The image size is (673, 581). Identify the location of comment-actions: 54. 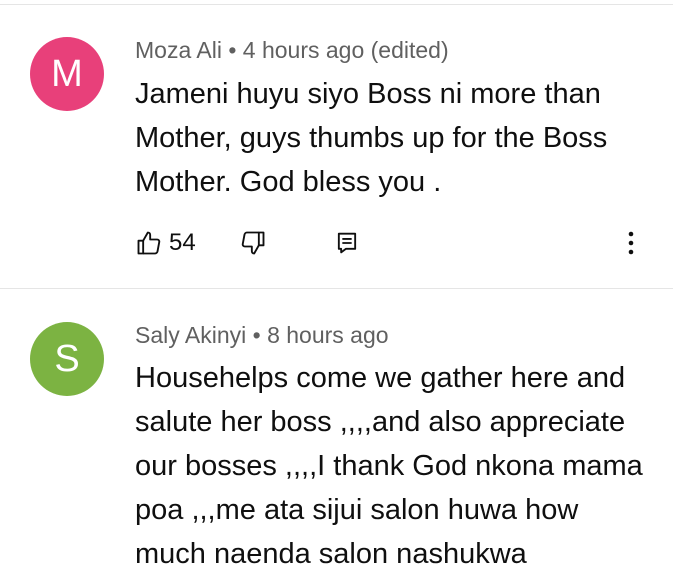
(395, 244).